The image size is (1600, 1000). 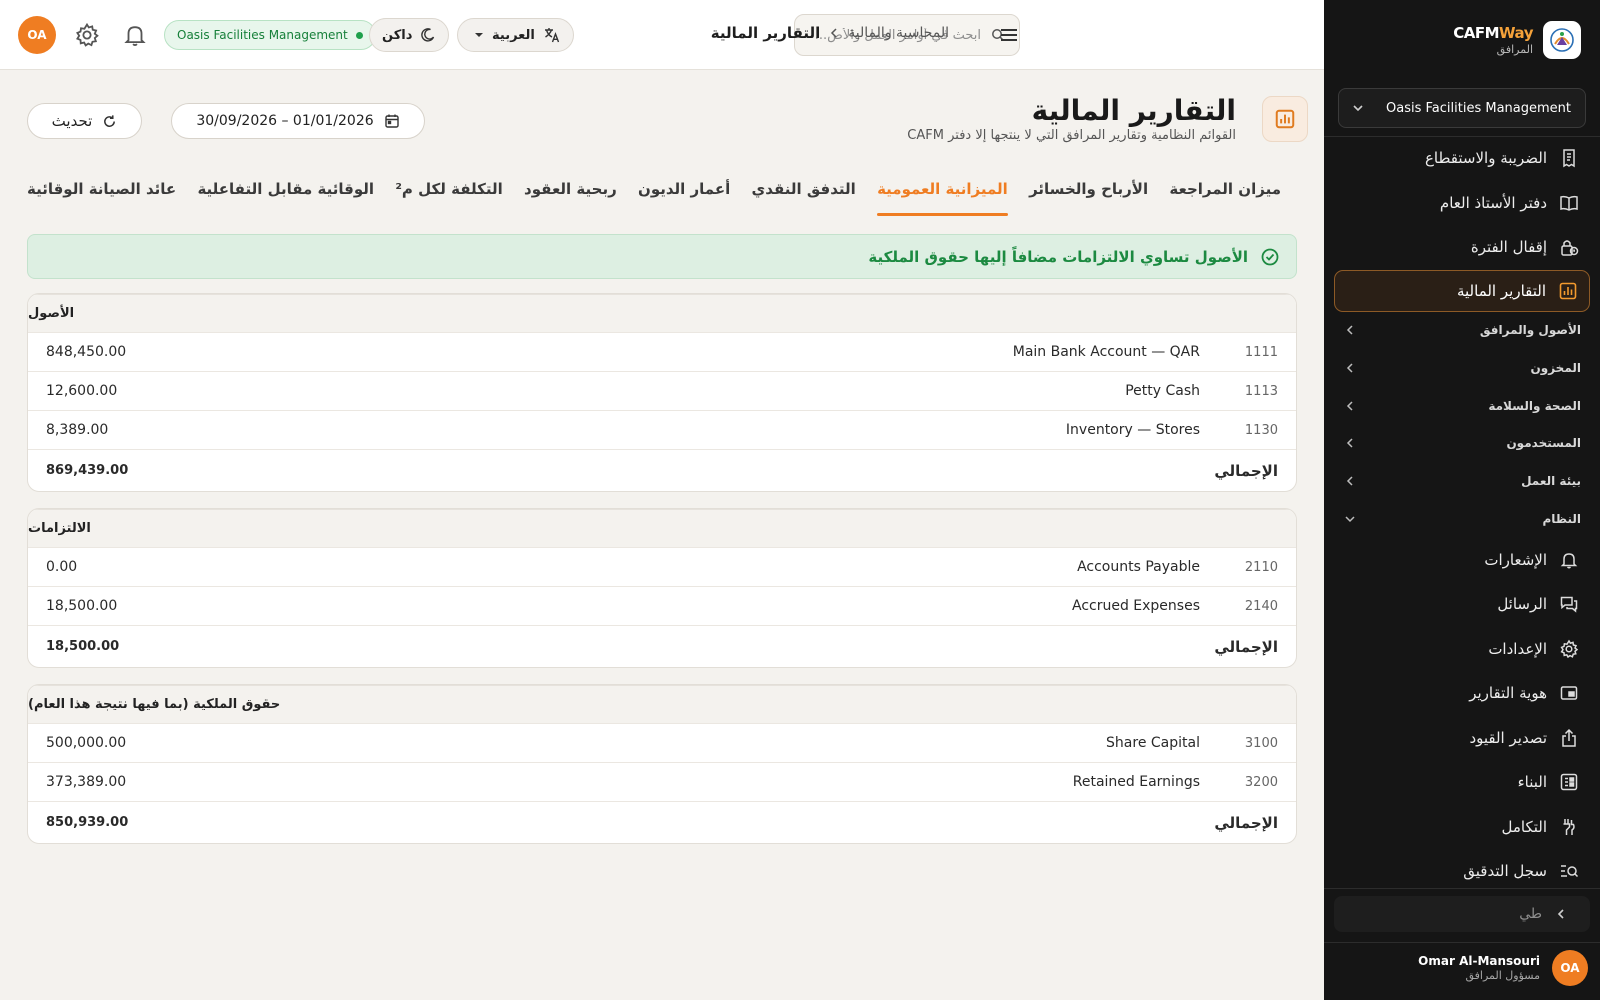 I want to click on row-amount: 500,000.00, so click(x=86, y=743).